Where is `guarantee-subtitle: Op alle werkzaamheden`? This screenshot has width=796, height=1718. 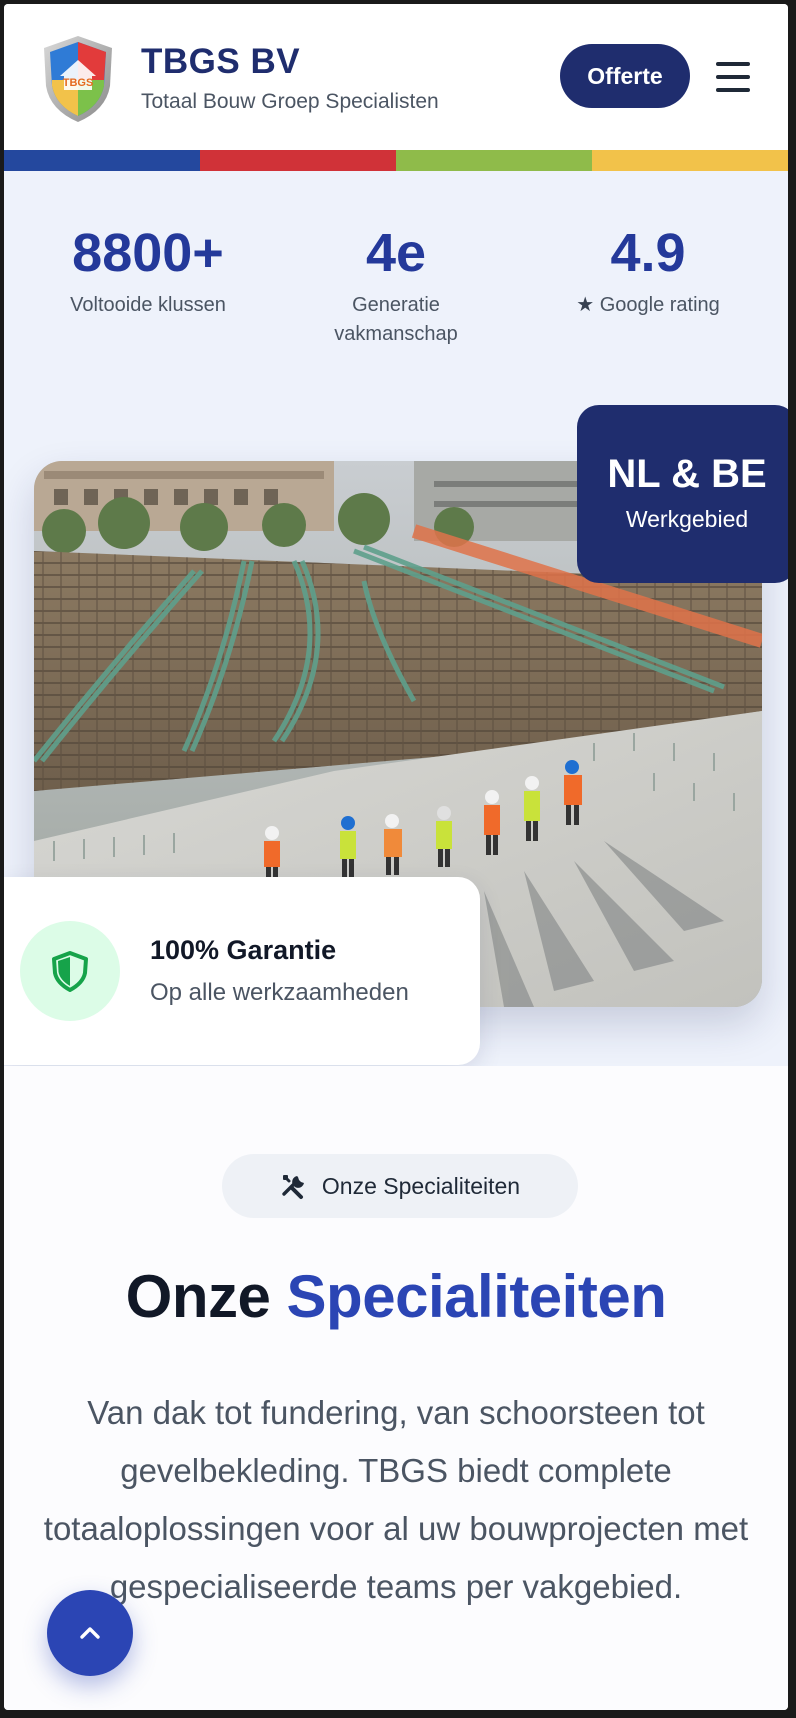 guarantee-subtitle: Op alle werkzaamheden is located at coordinates (279, 992).